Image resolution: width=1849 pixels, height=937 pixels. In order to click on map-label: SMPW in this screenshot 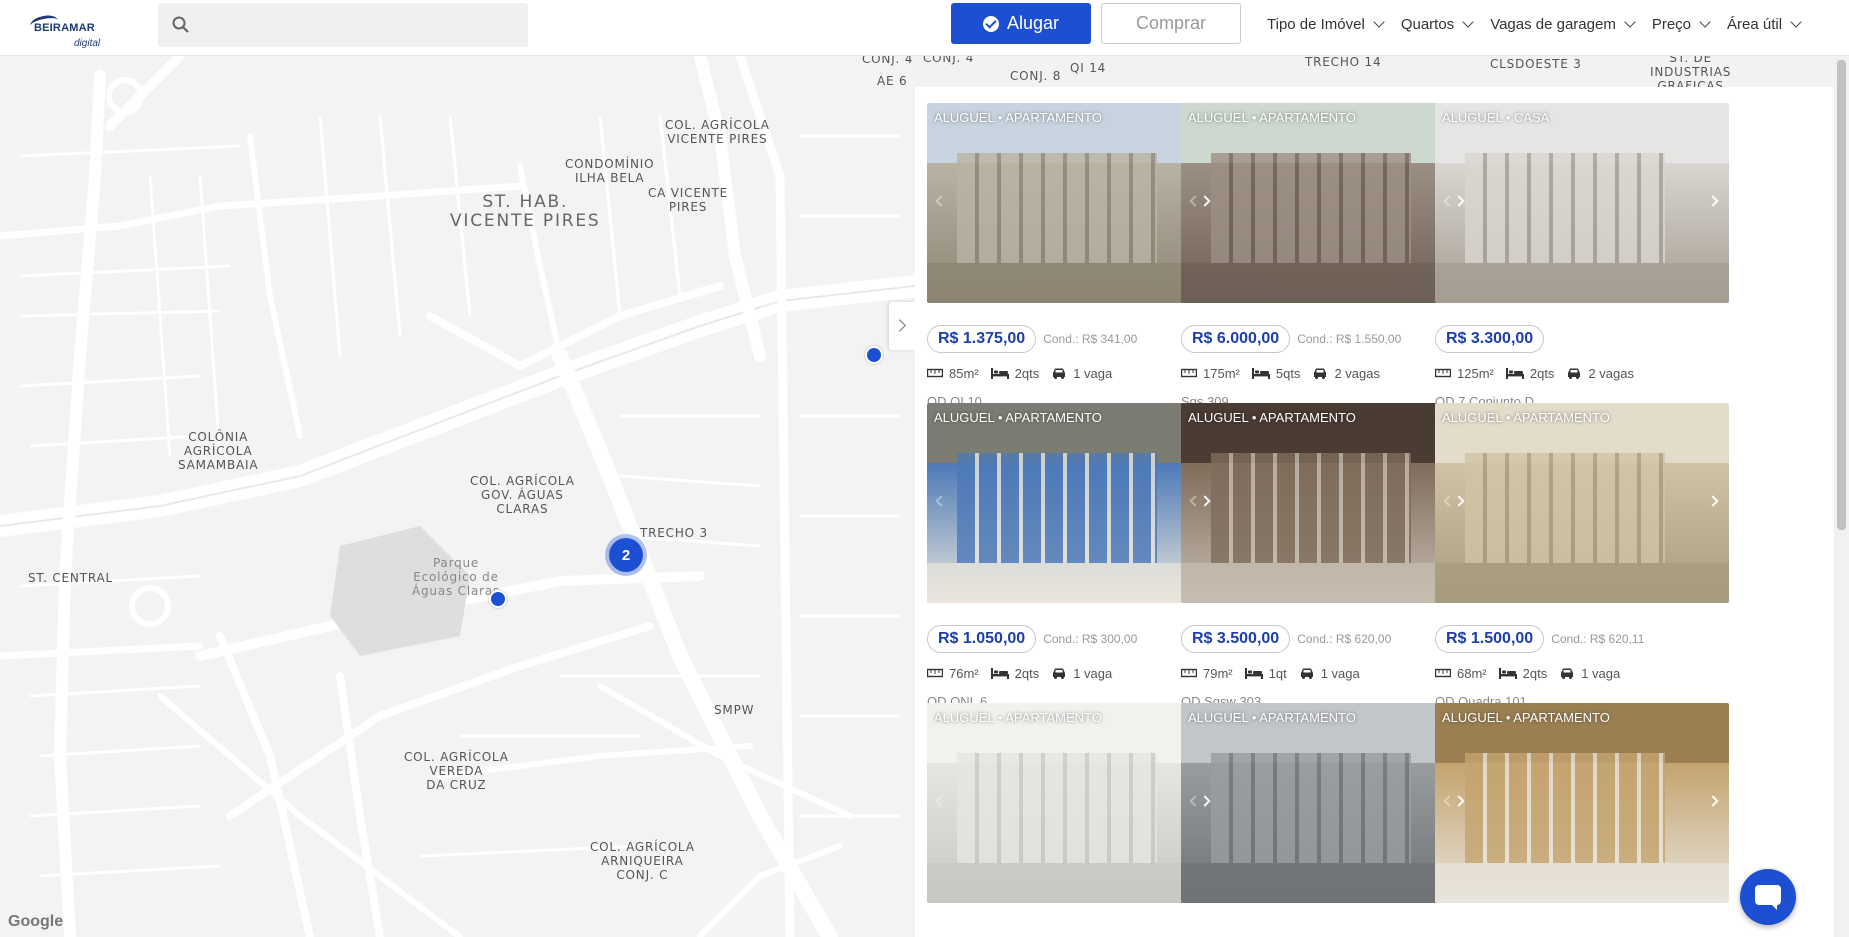, I will do `click(734, 710)`.